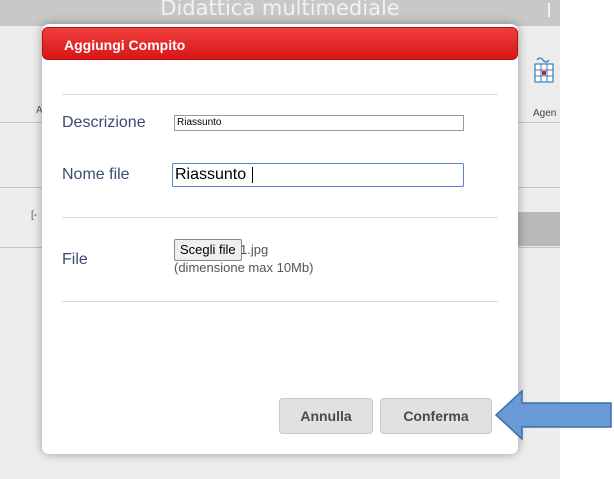 The height and width of the screenshot is (479, 614). I want to click on confirm-button: Conferma, so click(436, 416).